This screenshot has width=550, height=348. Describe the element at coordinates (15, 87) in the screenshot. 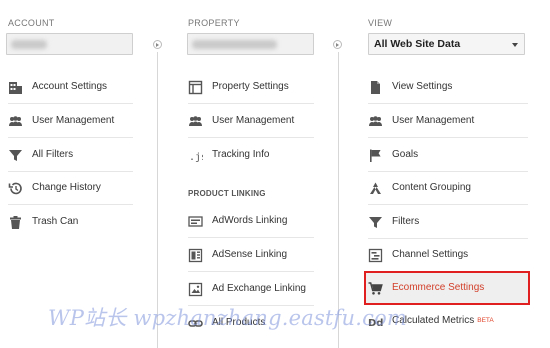

I see `building-icon` at that location.